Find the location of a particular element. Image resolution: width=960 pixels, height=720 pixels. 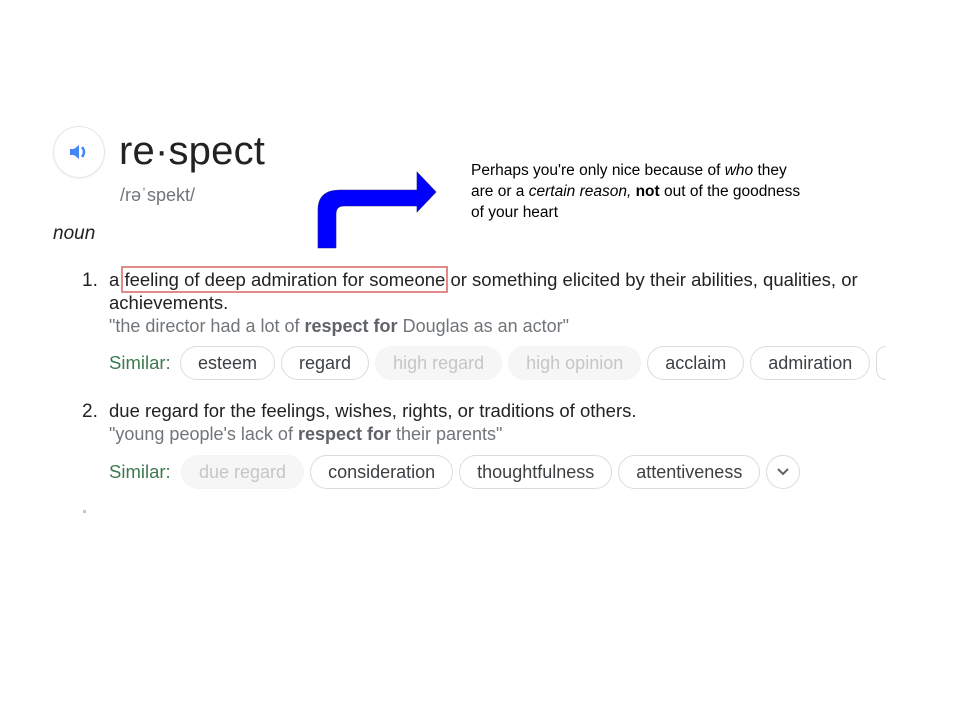

speaker-icon is located at coordinates (78, 152).